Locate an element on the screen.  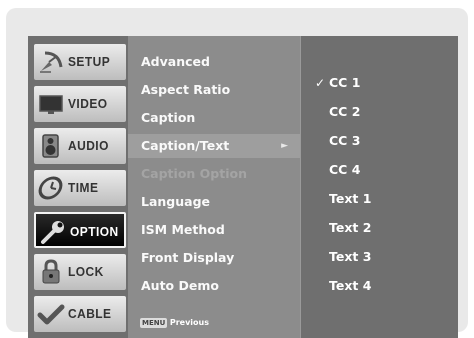
menu-item-label: Auto Demo is located at coordinates (180, 285).